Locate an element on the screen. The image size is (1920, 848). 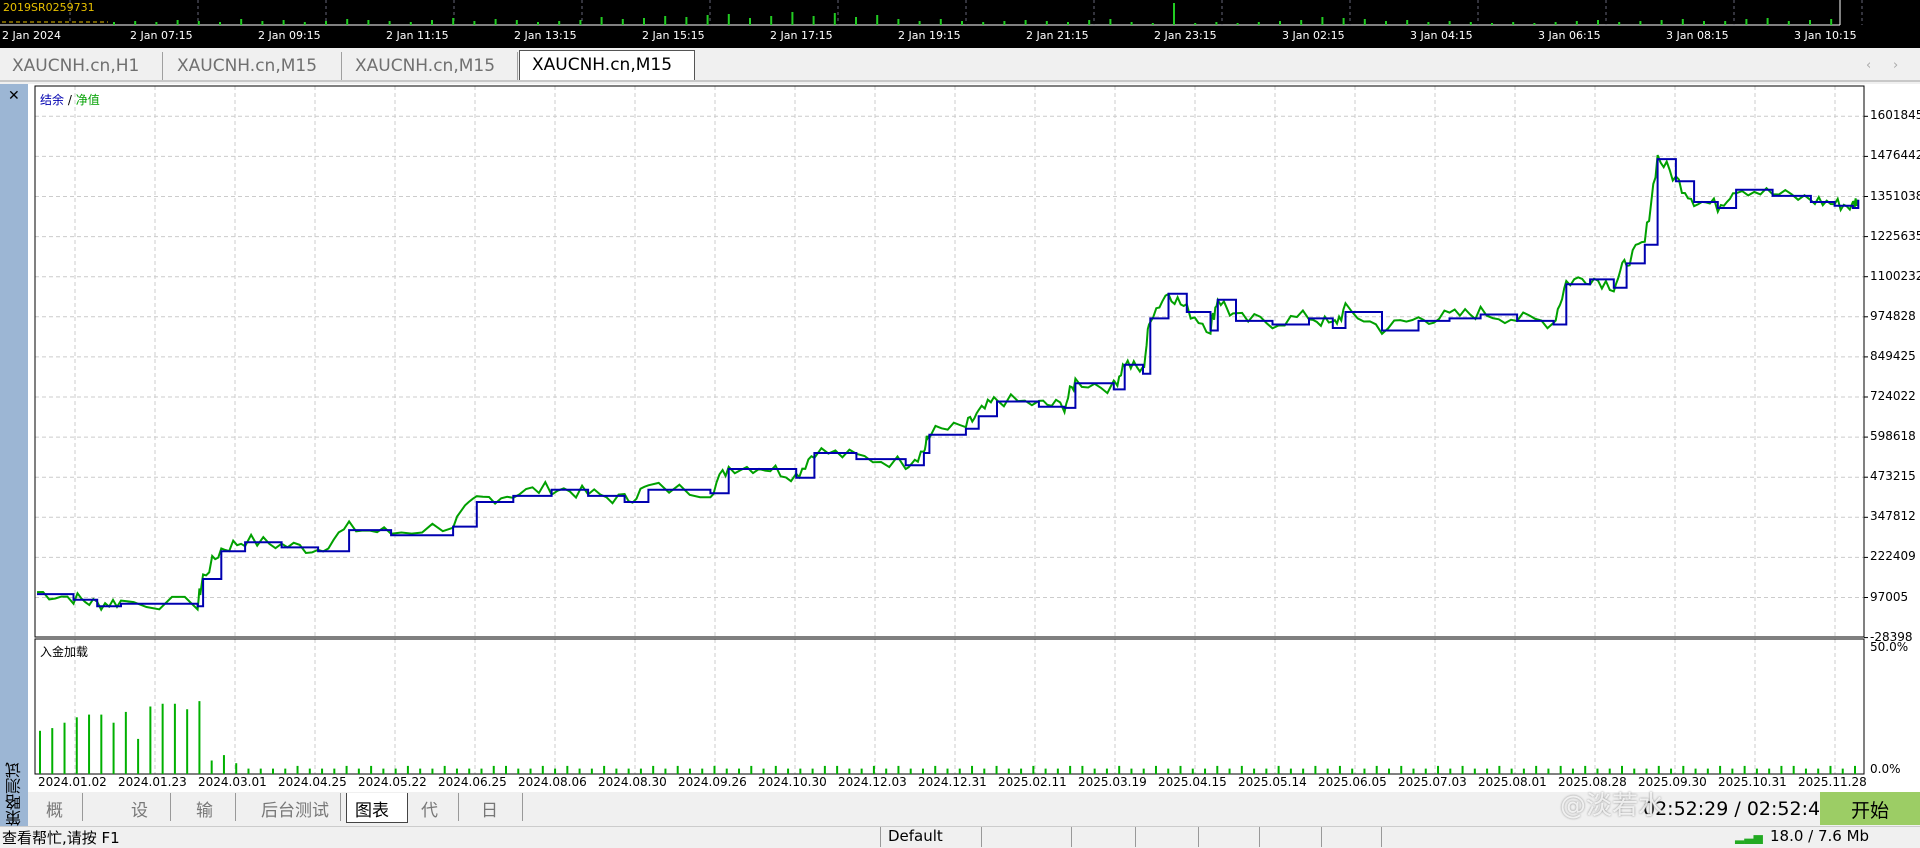
legend-balance: 结余 is located at coordinates (52, 100).